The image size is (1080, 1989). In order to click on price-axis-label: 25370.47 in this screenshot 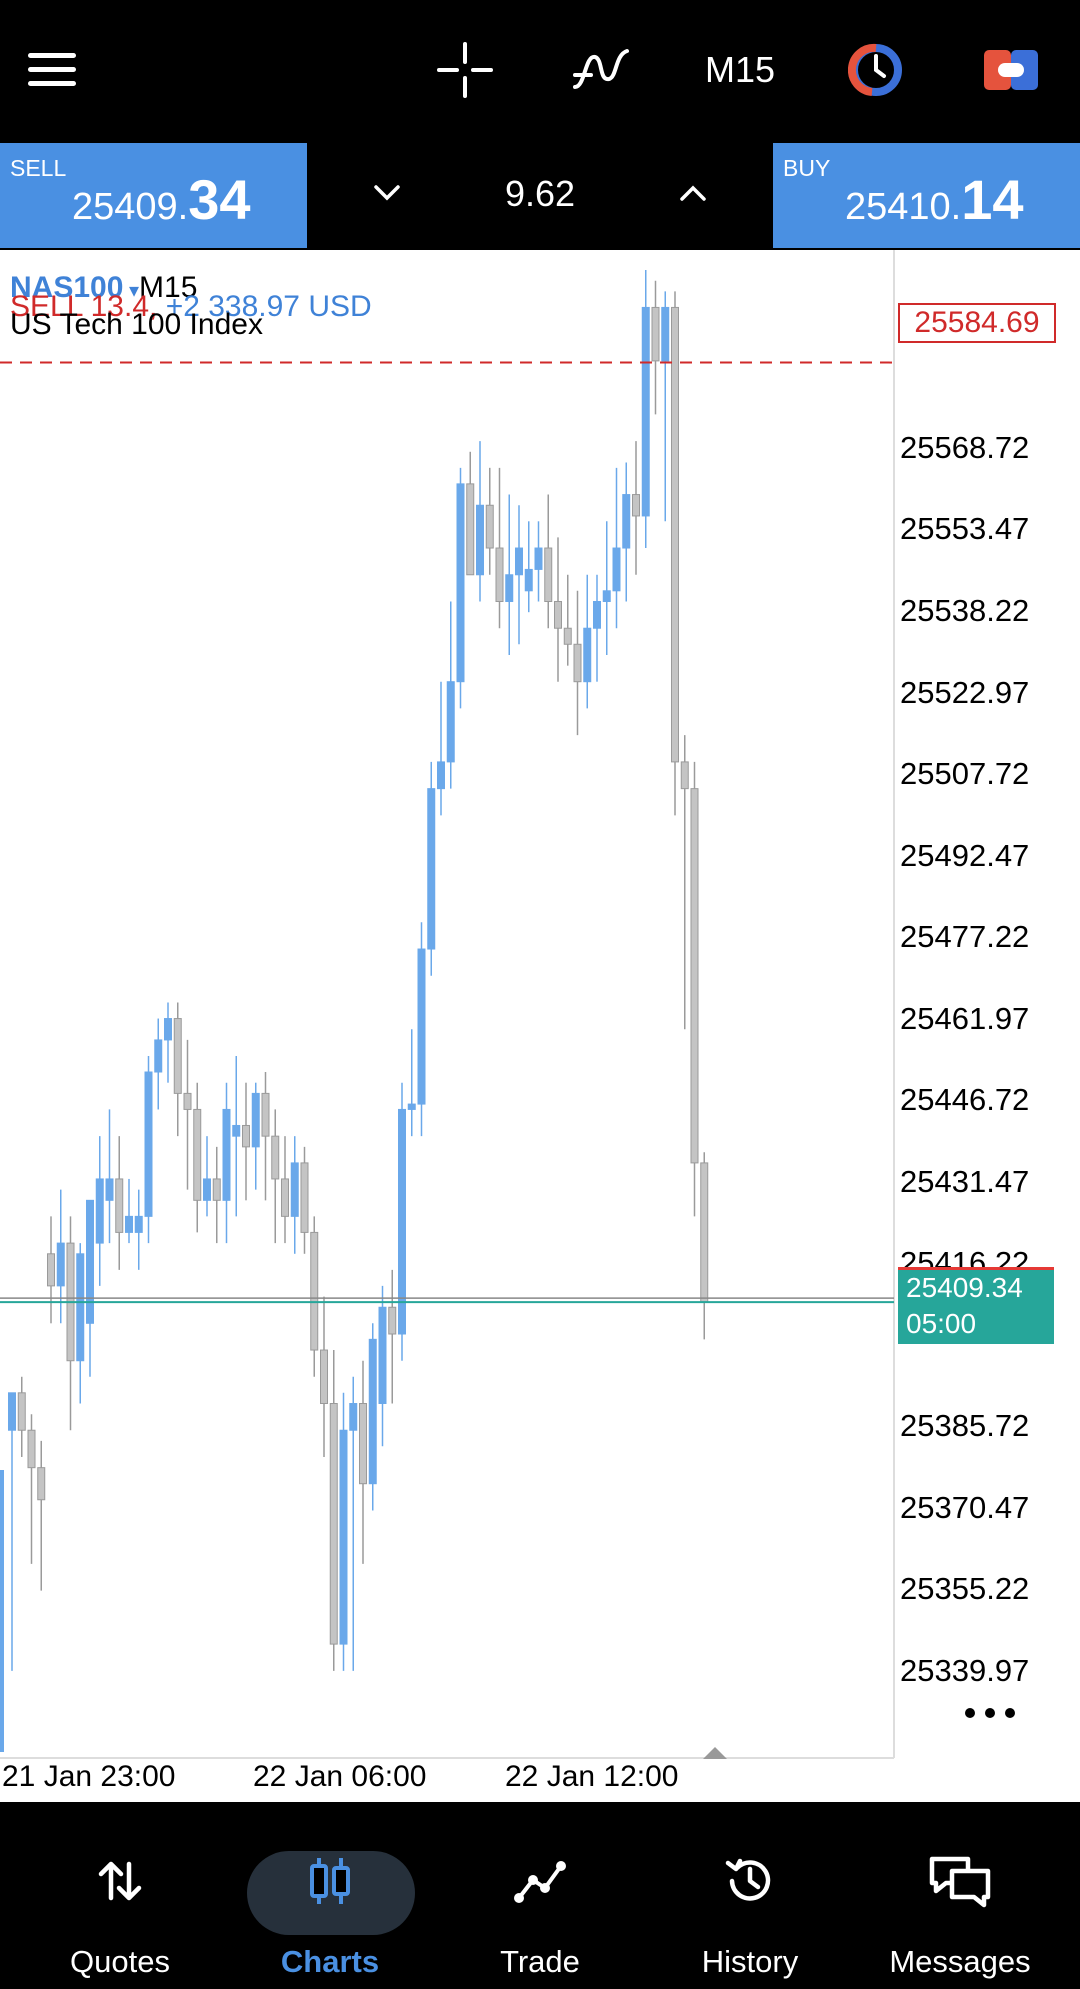, I will do `click(965, 1507)`.